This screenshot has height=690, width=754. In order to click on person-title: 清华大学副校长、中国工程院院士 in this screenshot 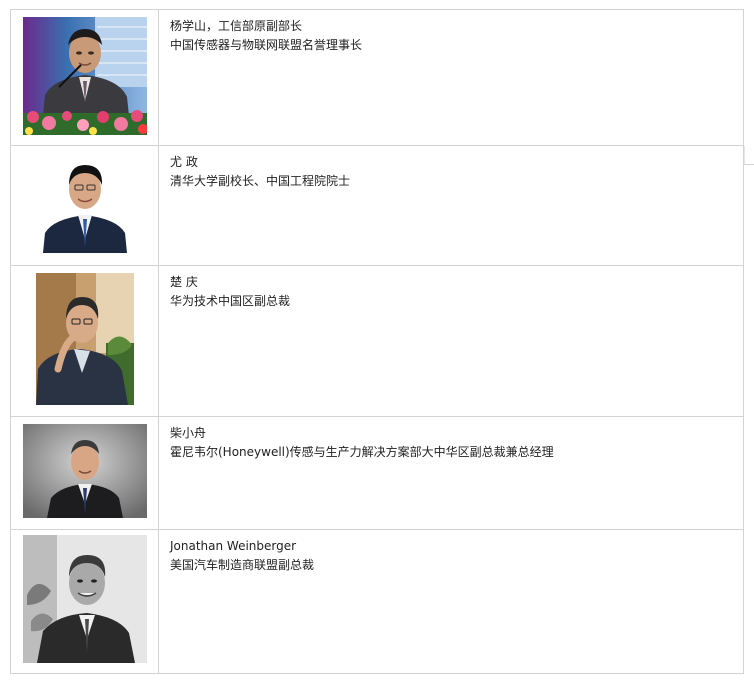, I will do `click(260, 181)`.